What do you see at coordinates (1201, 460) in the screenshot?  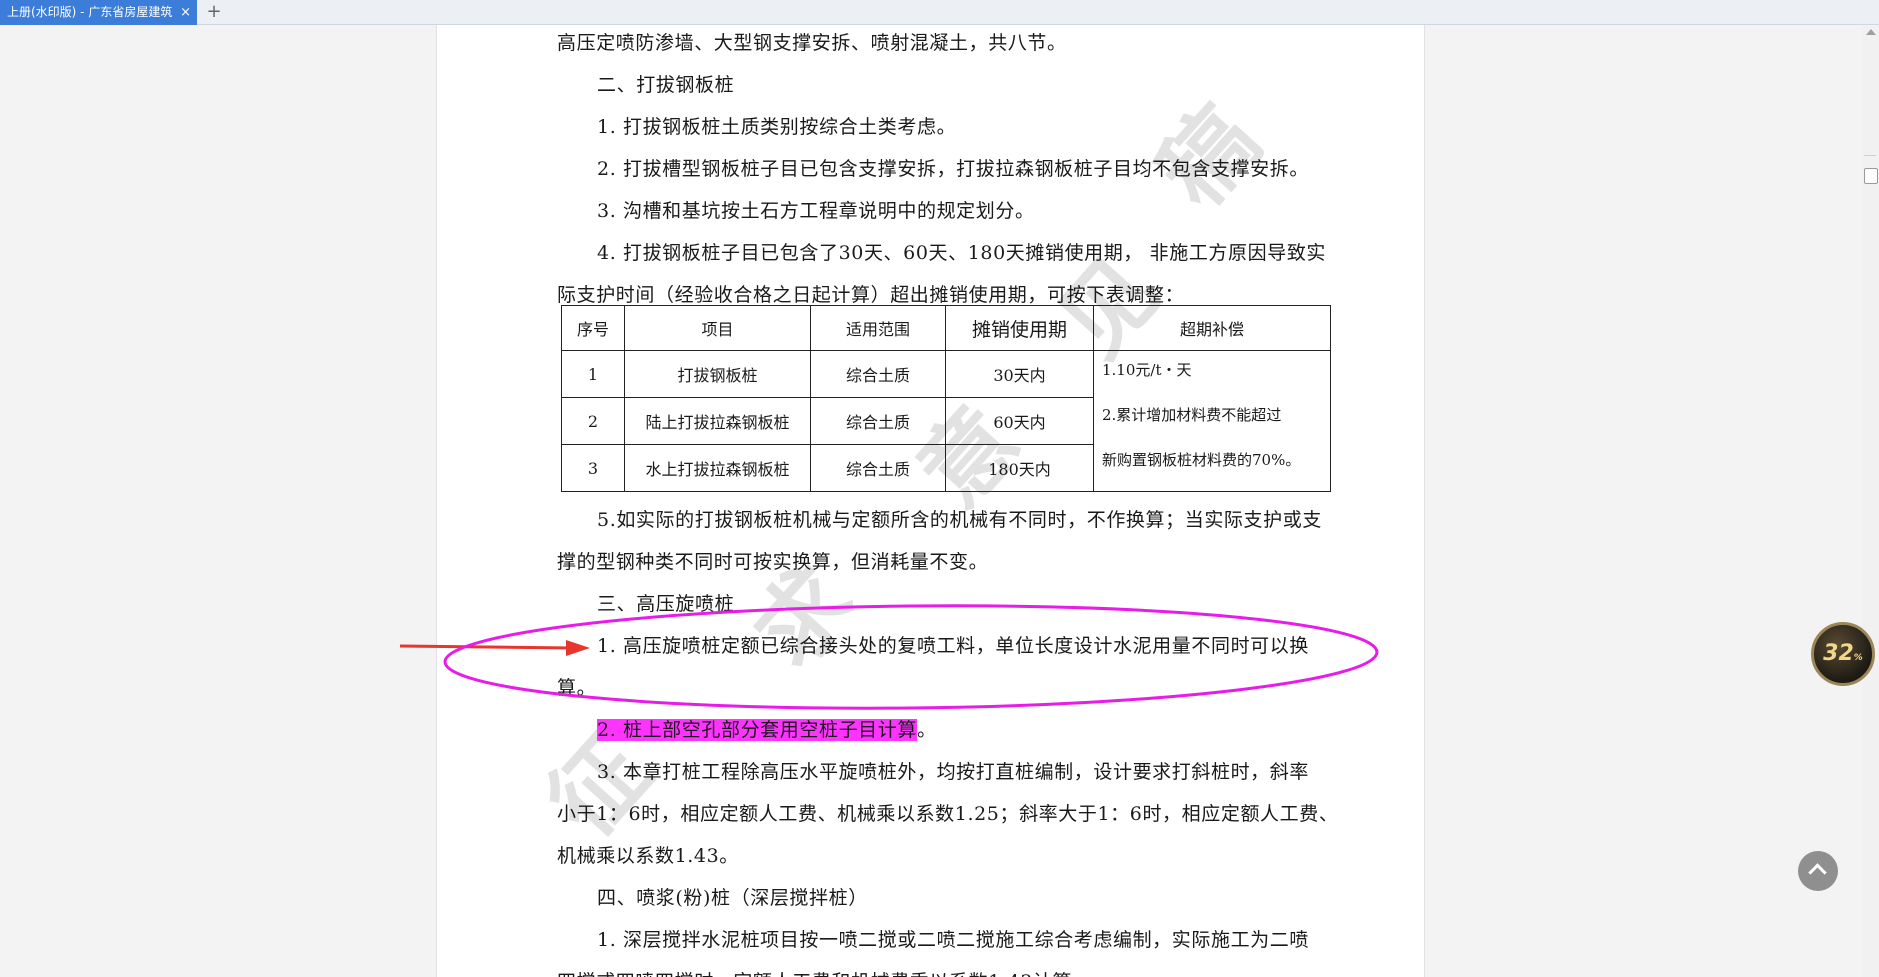 I see `remark-line: 新购置钢板桩材料费的70%。` at bounding box center [1201, 460].